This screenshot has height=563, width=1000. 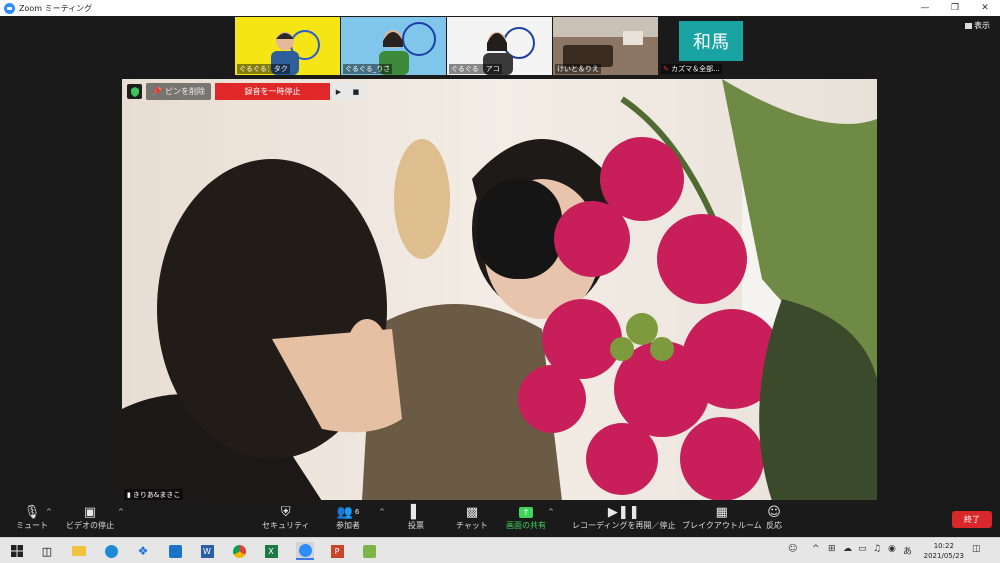 What do you see at coordinates (877, 549) in the screenshot?
I see `volume-icon: ♫` at bounding box center [877, 549].